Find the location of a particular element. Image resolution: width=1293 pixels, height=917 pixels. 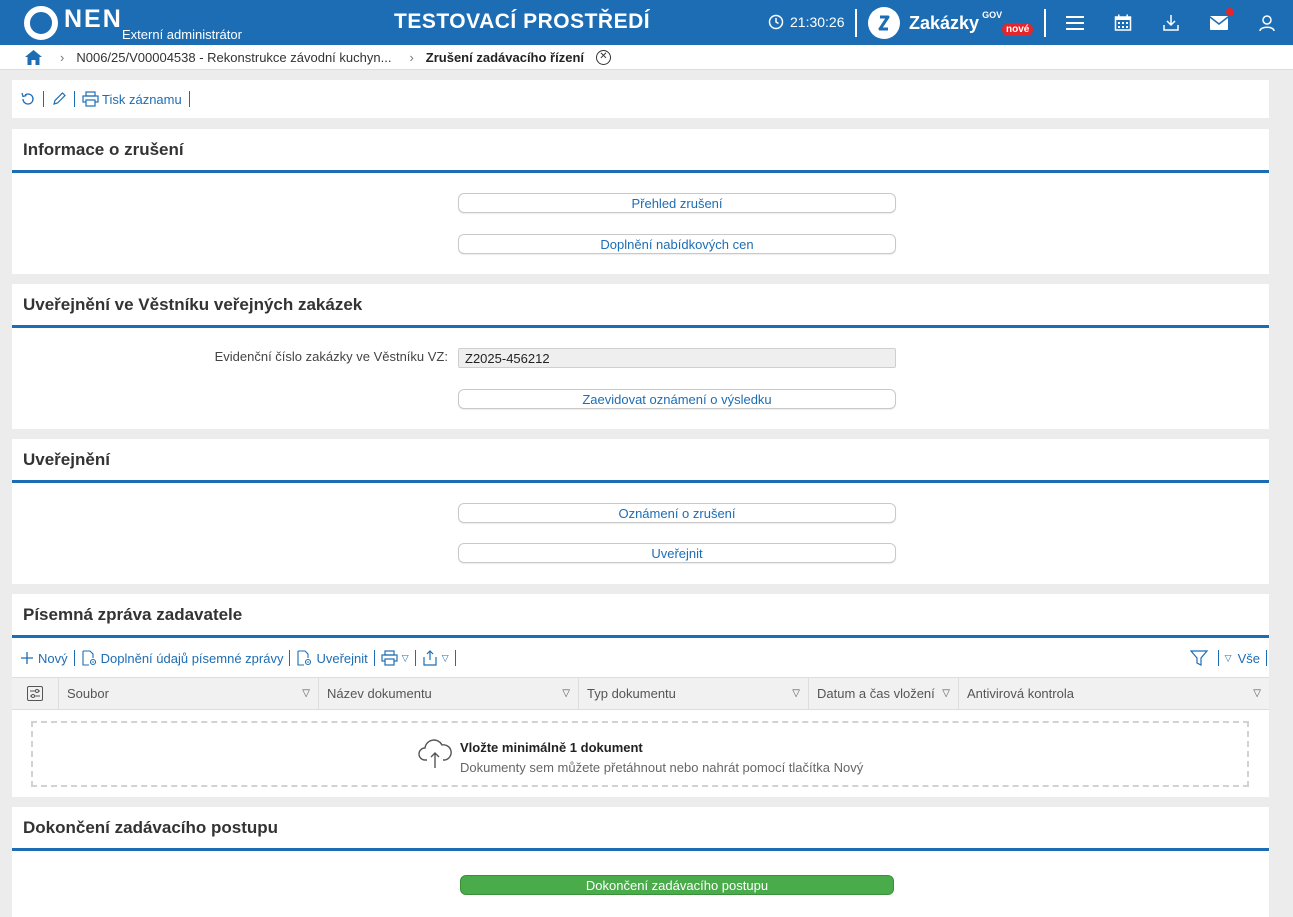

edit-icon is located at coordinates (59, 99).